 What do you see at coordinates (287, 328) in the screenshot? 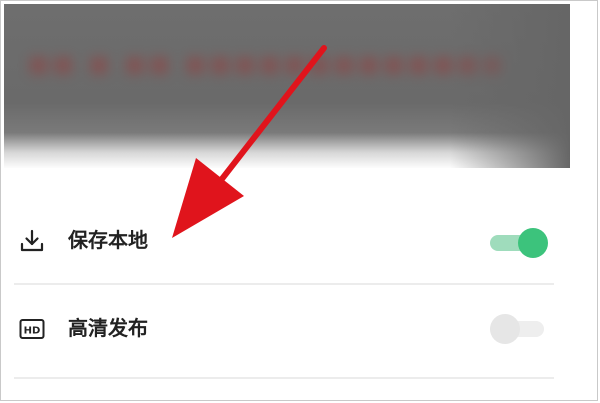
I see `setting-row-hd-publish: HD 高清发布` at bounding box center [287, 328].